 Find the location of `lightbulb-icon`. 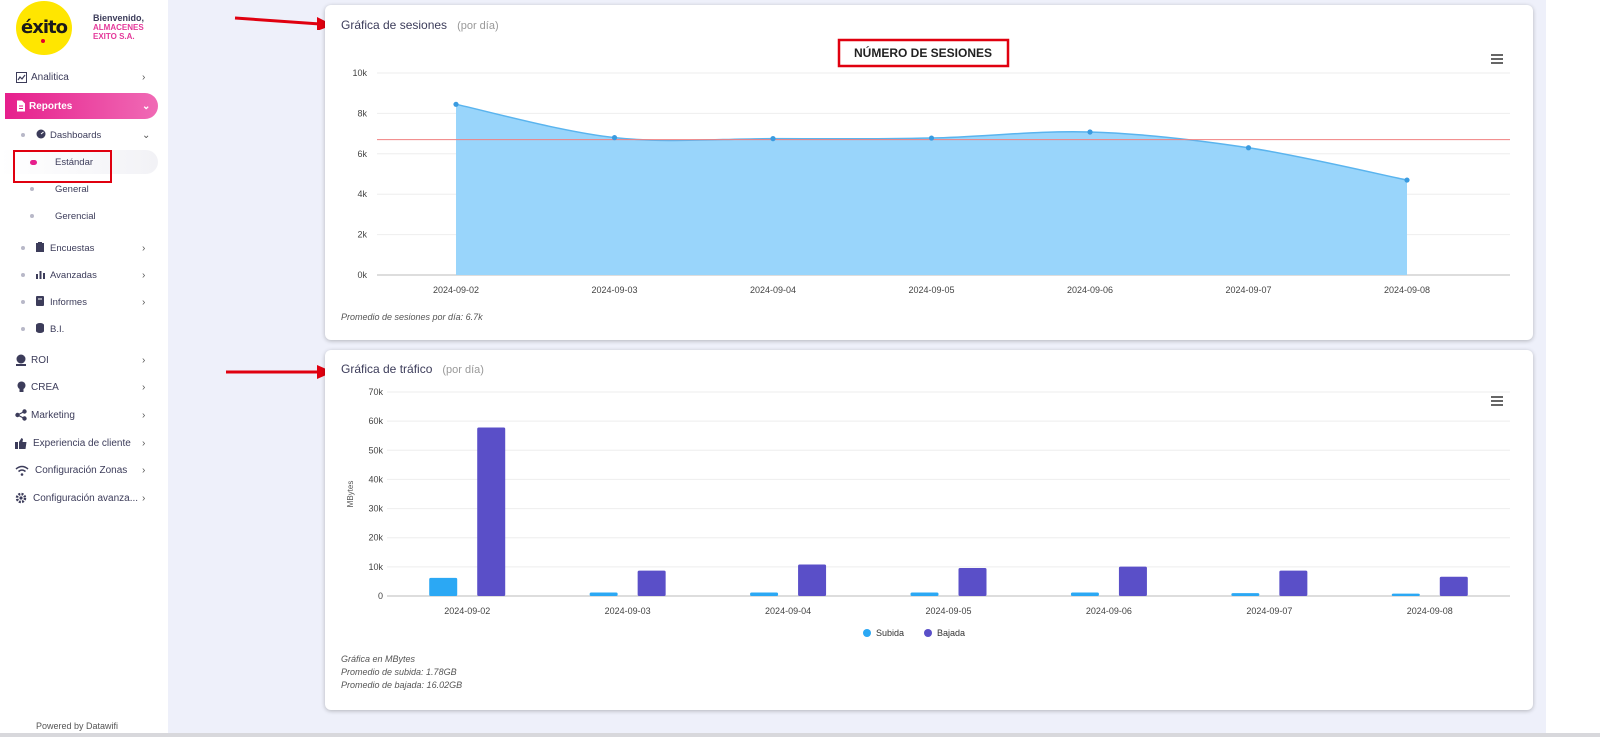

lightbulb-icon is located at coordinates (21, 387).